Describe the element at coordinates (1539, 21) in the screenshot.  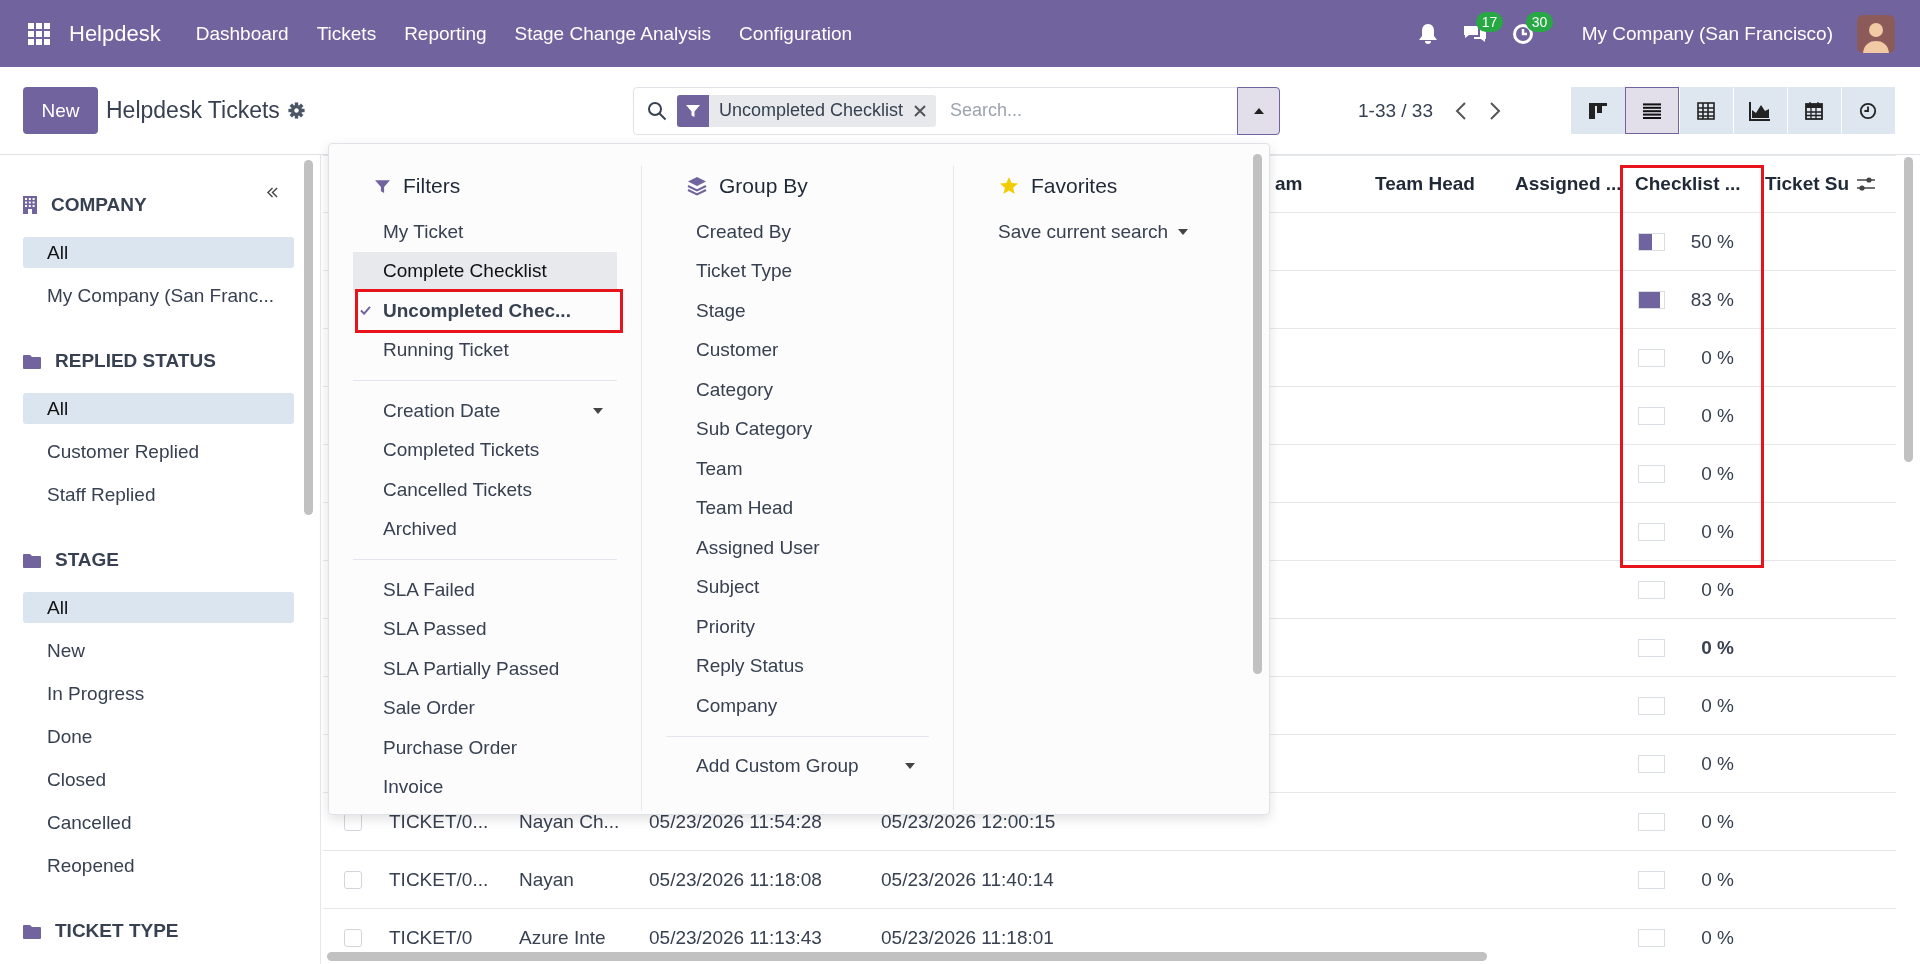
I see `activity-count-badge: 30` at that location.